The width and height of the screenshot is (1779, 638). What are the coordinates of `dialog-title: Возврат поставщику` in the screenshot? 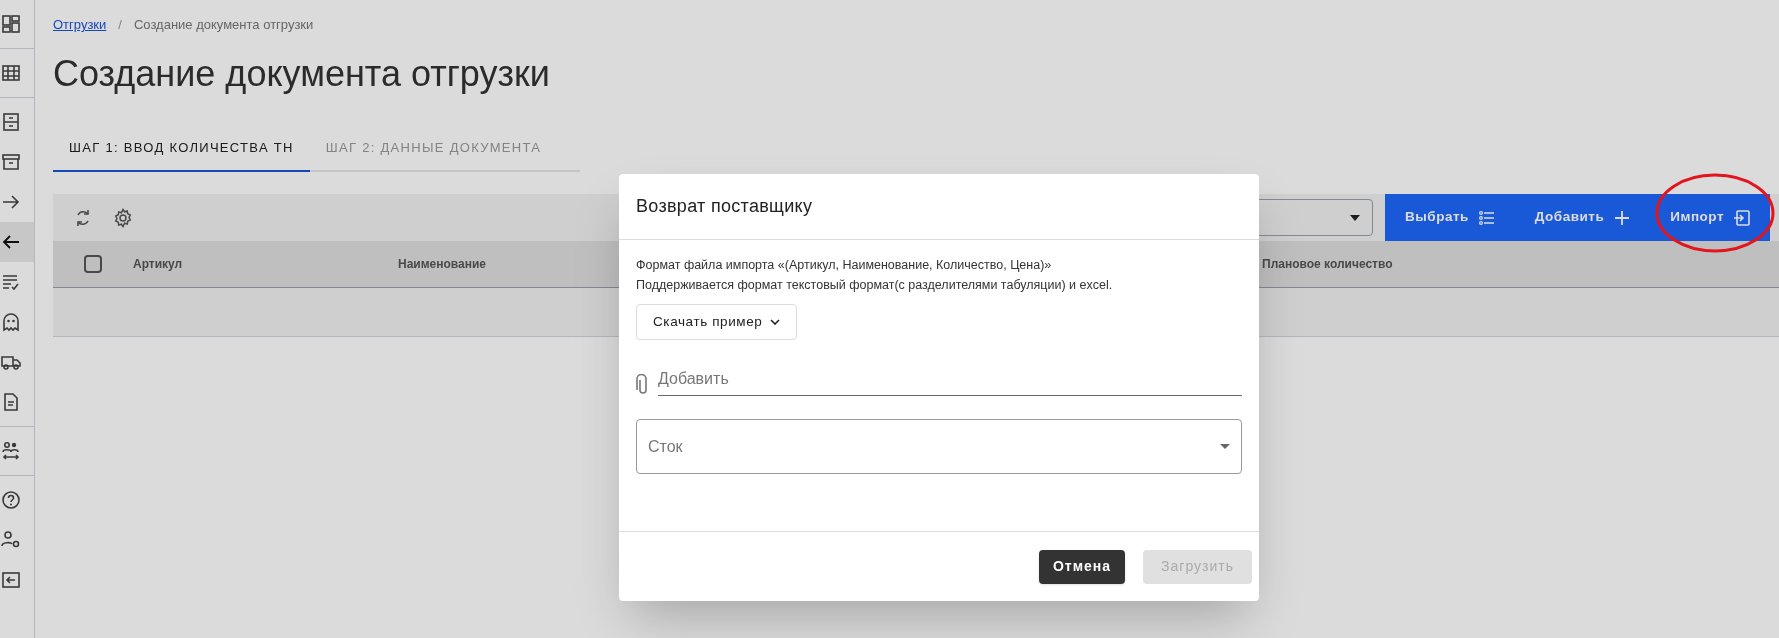 It's located at (724, 206).